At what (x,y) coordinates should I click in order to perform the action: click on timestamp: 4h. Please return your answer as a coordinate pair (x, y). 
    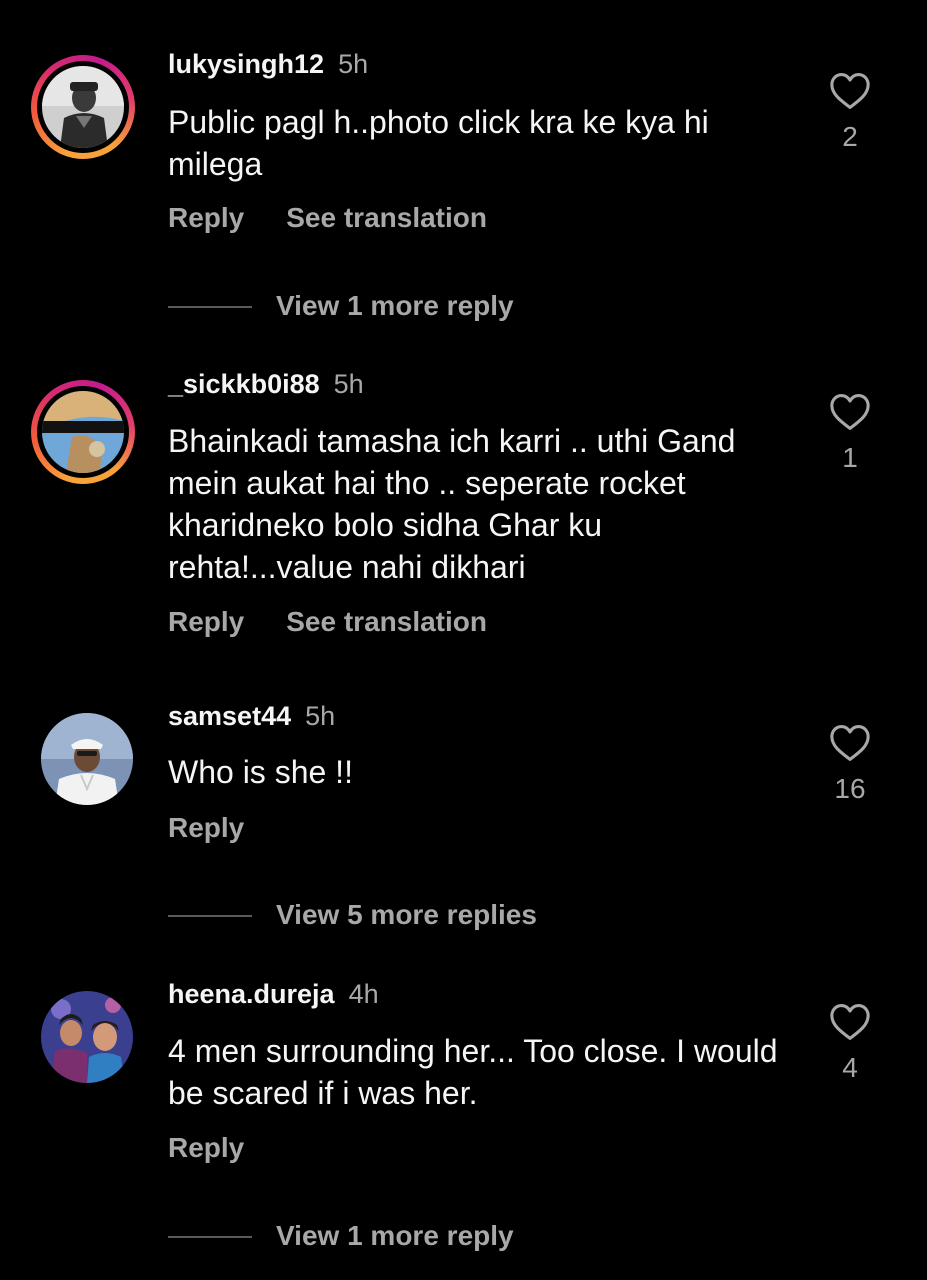
    Looking at the image, I should click on (363, 994).